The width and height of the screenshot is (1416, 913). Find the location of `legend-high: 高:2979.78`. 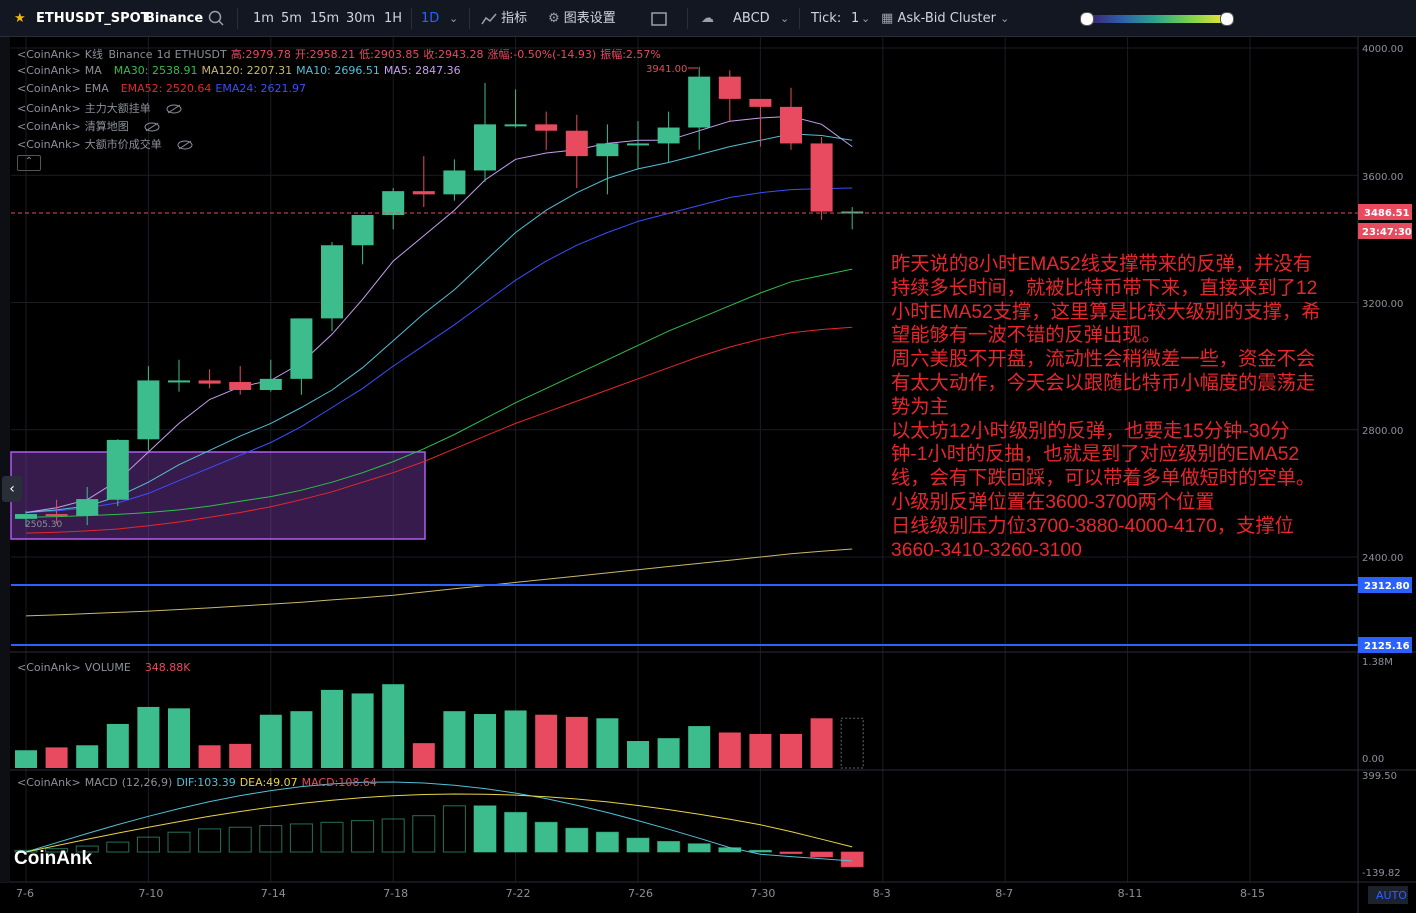

legend-high: 高:2979.78 is located at coordinates (260, 54).